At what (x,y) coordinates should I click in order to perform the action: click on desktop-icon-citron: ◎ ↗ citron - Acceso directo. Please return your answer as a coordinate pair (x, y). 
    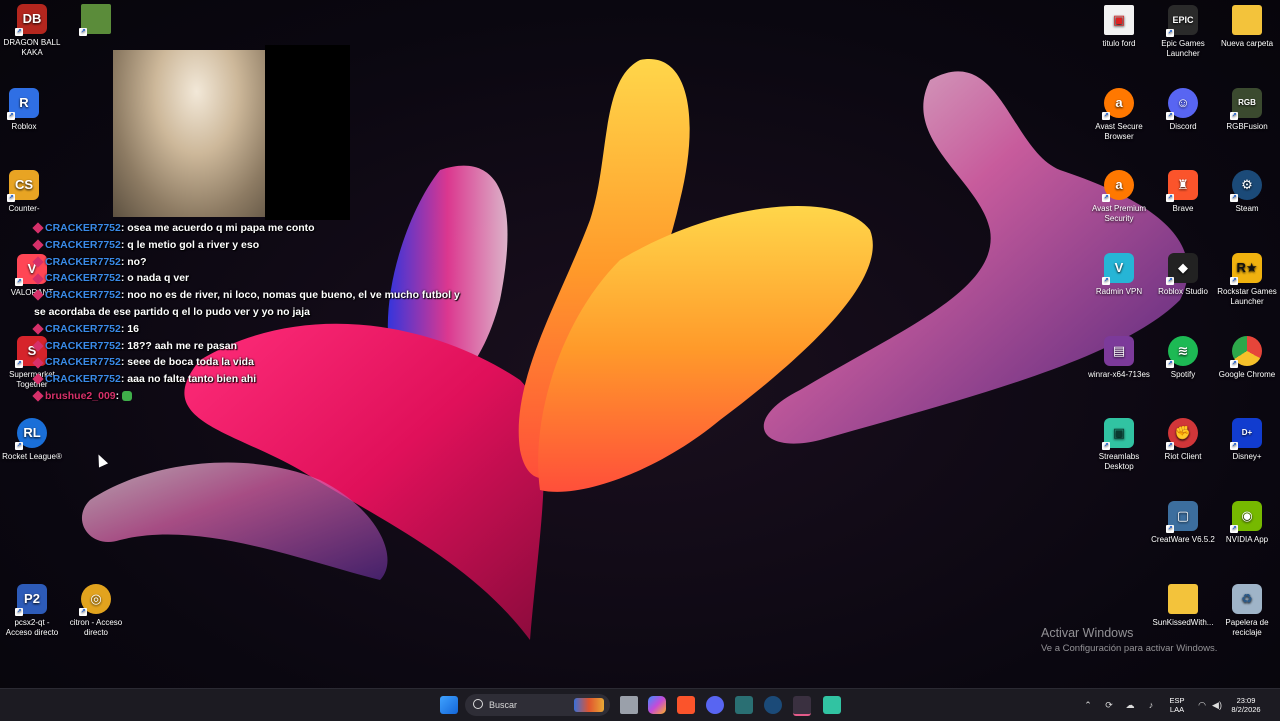
    Looking at the image, I should click on (96, 624).